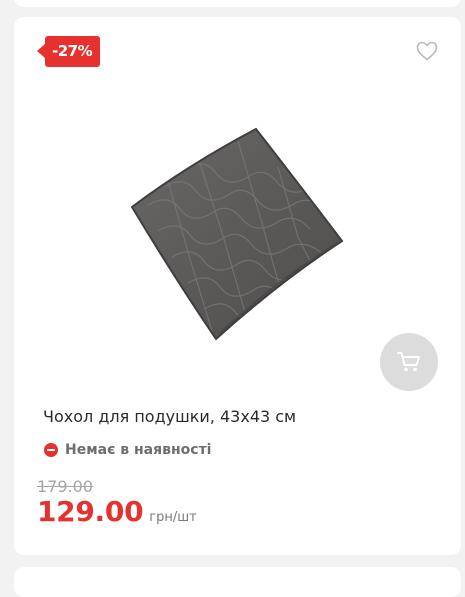 The width and height of the screenshot is (465, 597). Describe the element at coordinates (237, 582) in the screenshot. I see `next-product-card` at that location.